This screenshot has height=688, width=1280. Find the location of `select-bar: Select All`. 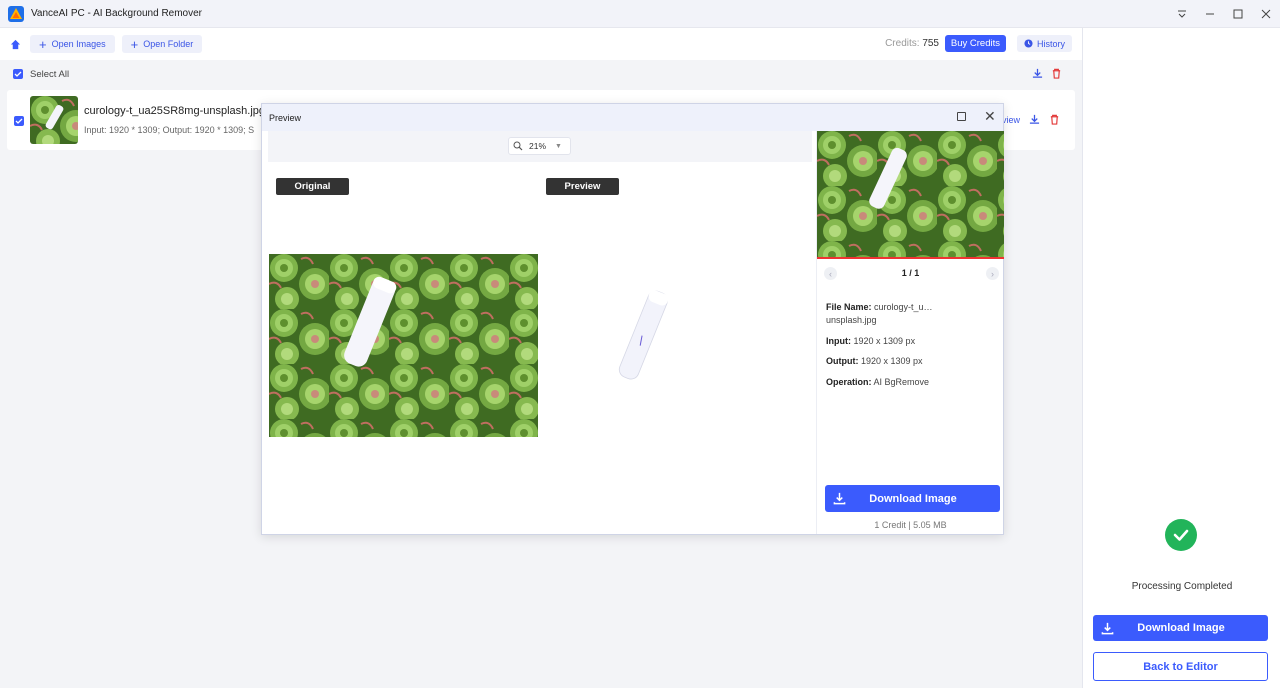

select-bar: Select All is located at coordinates (541, 74).